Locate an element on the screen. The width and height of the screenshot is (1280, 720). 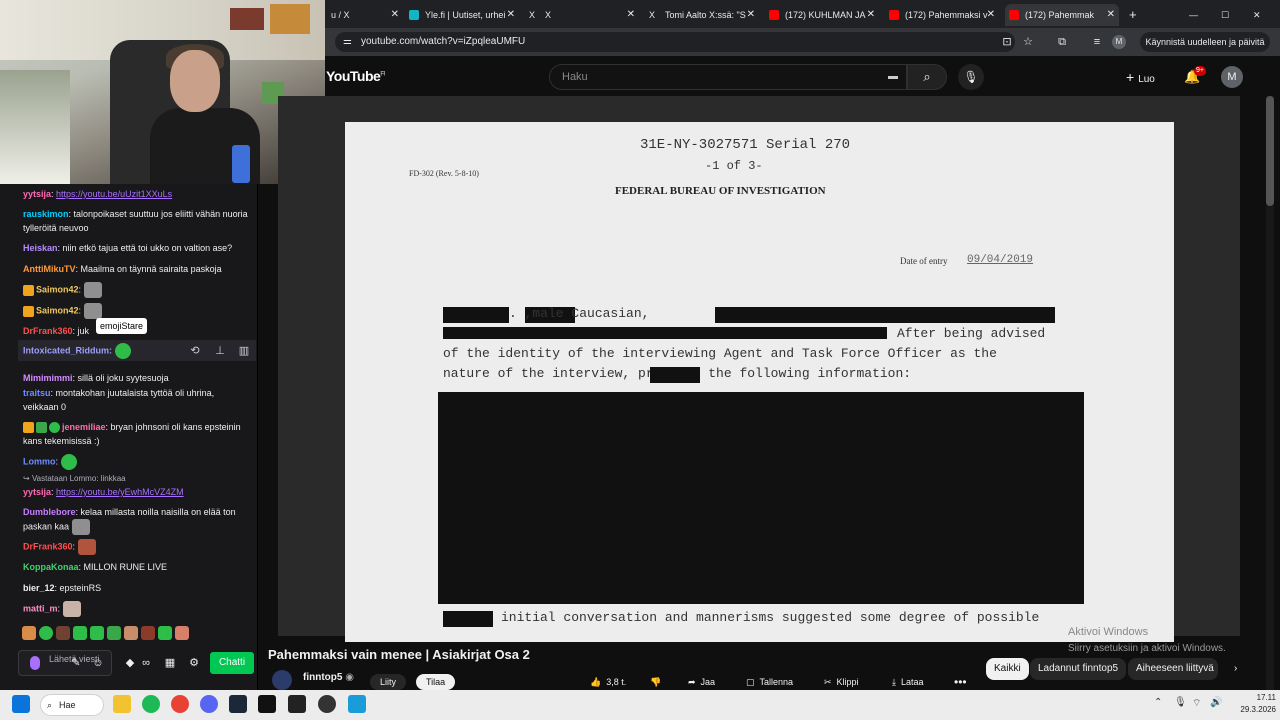
save-button: ▢ Tallenna is located at coordinates (769, 682).